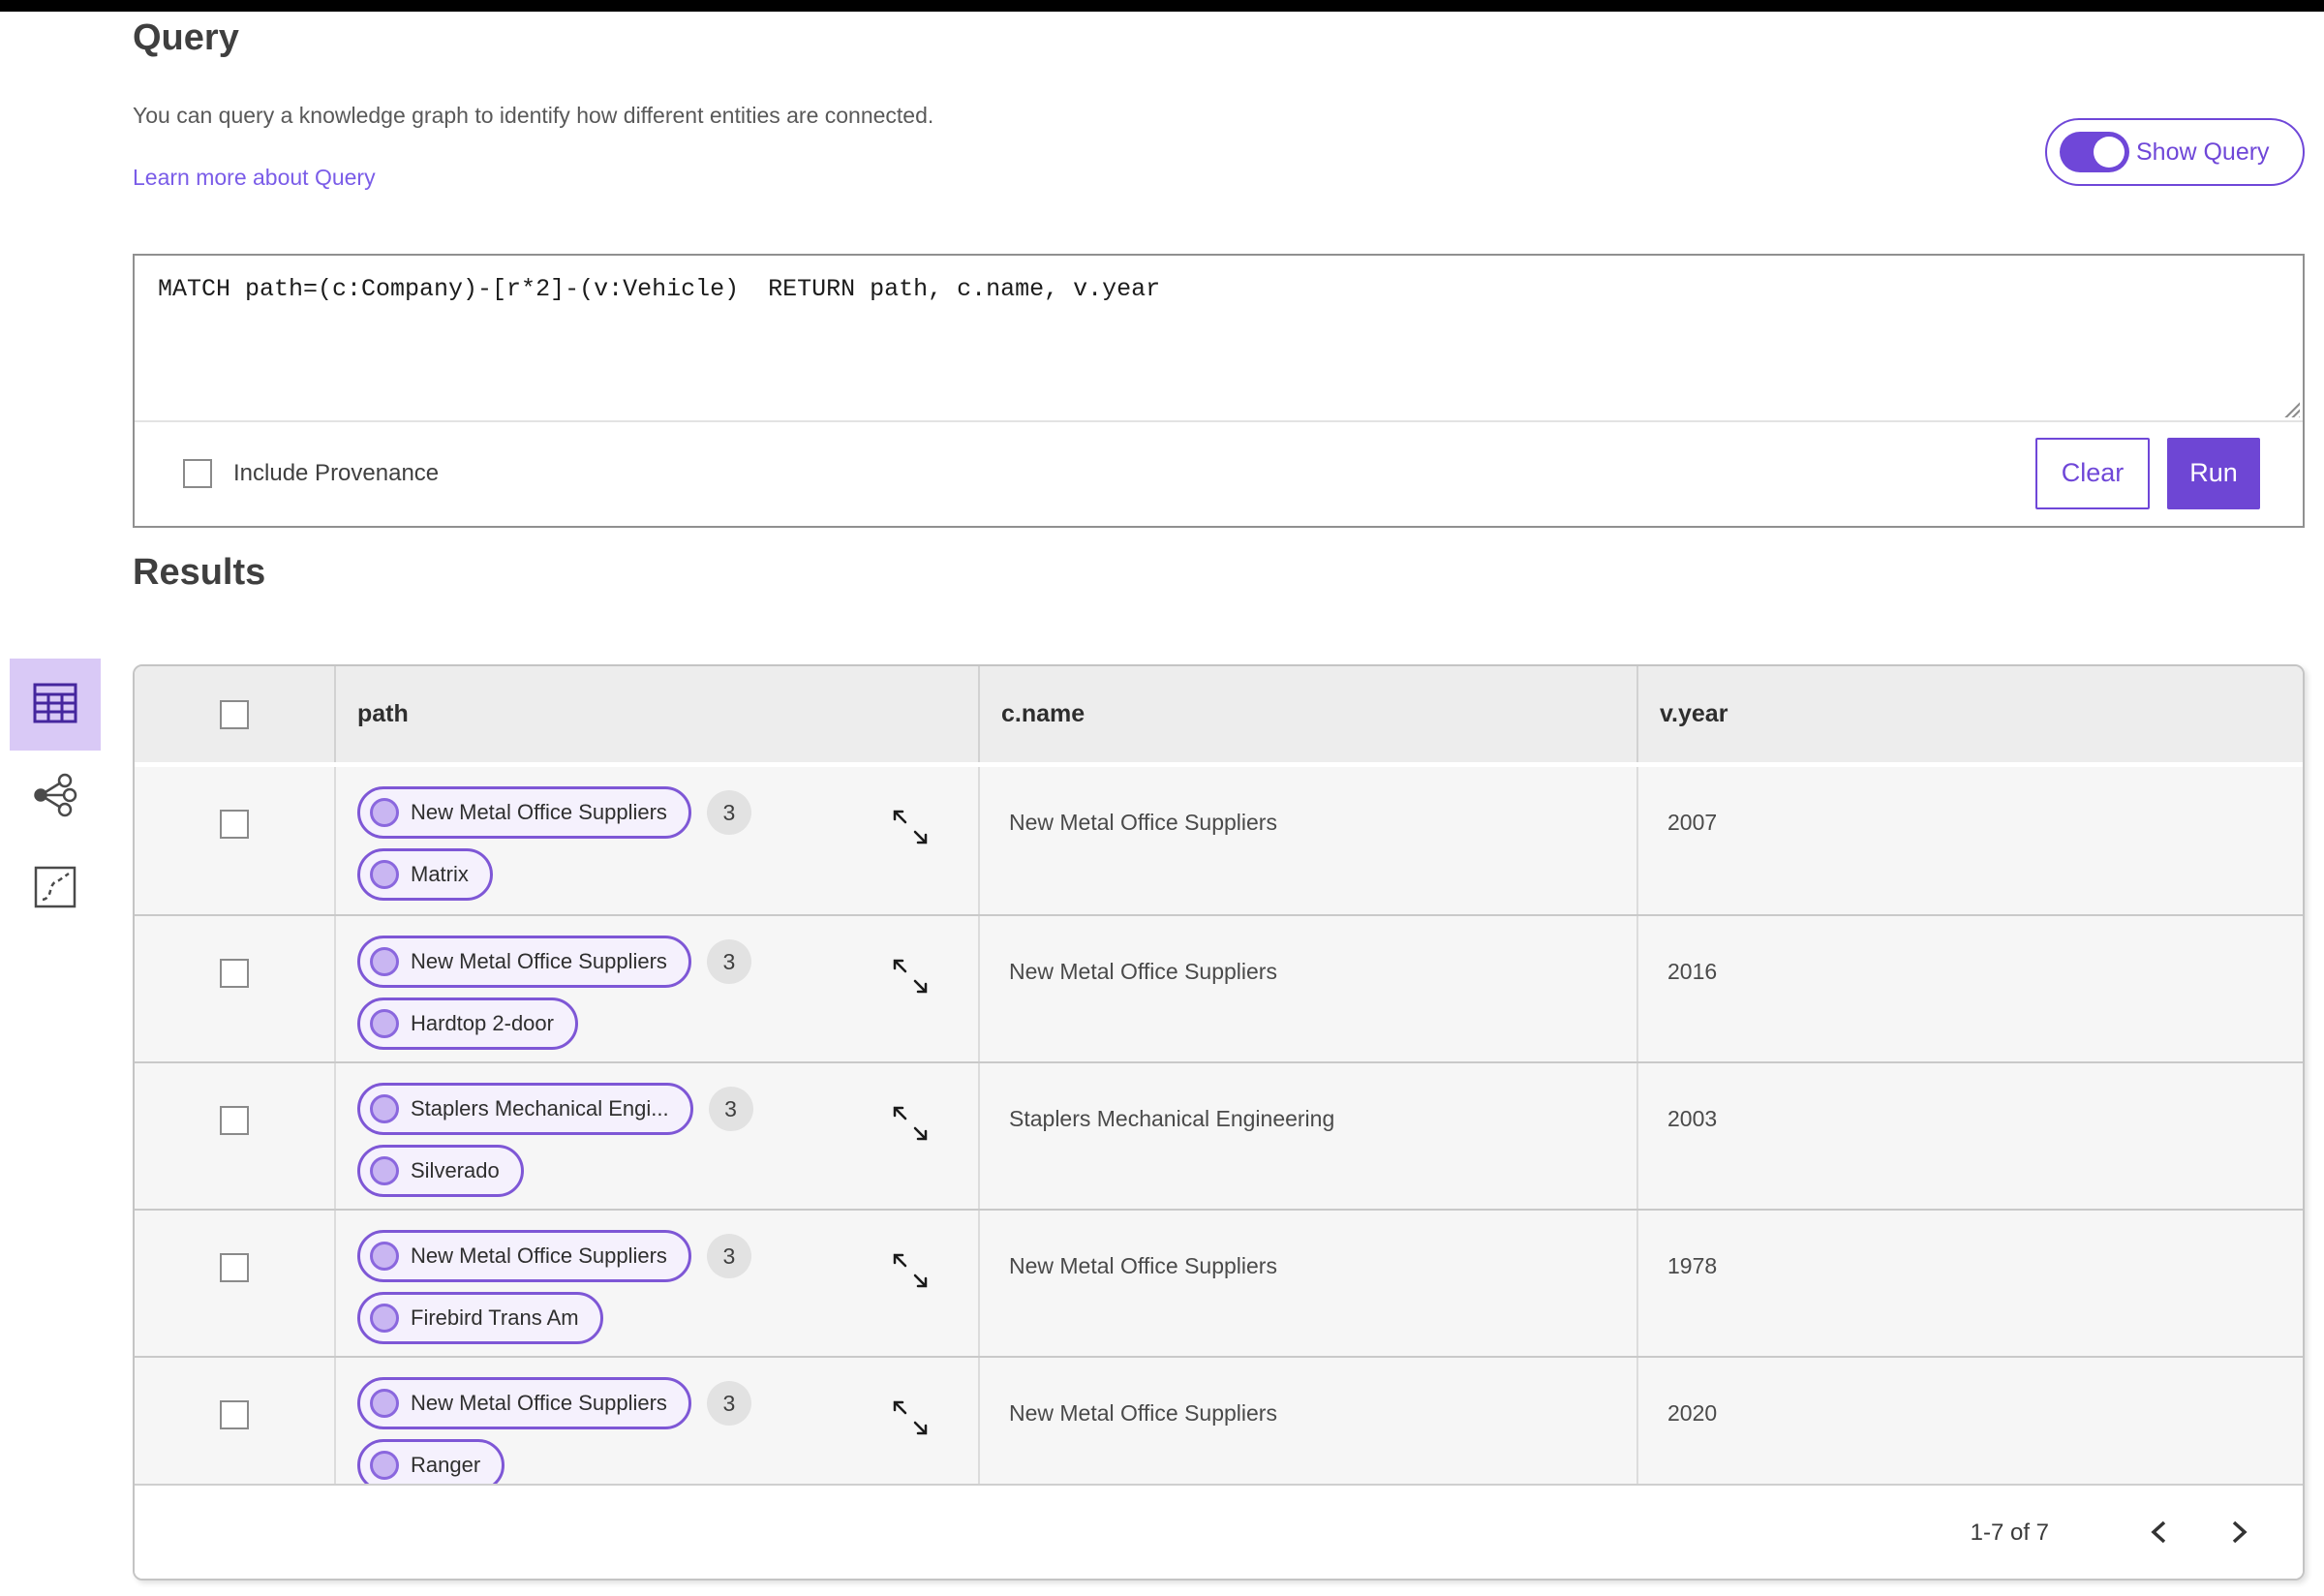 The width and height of the screenshot is (2324, 1596). What do you see at coordinates (2010, 1532) in the screenshot?
I see `pagination-range: 1-7 of 7` at bounding box center [2010, 1532].